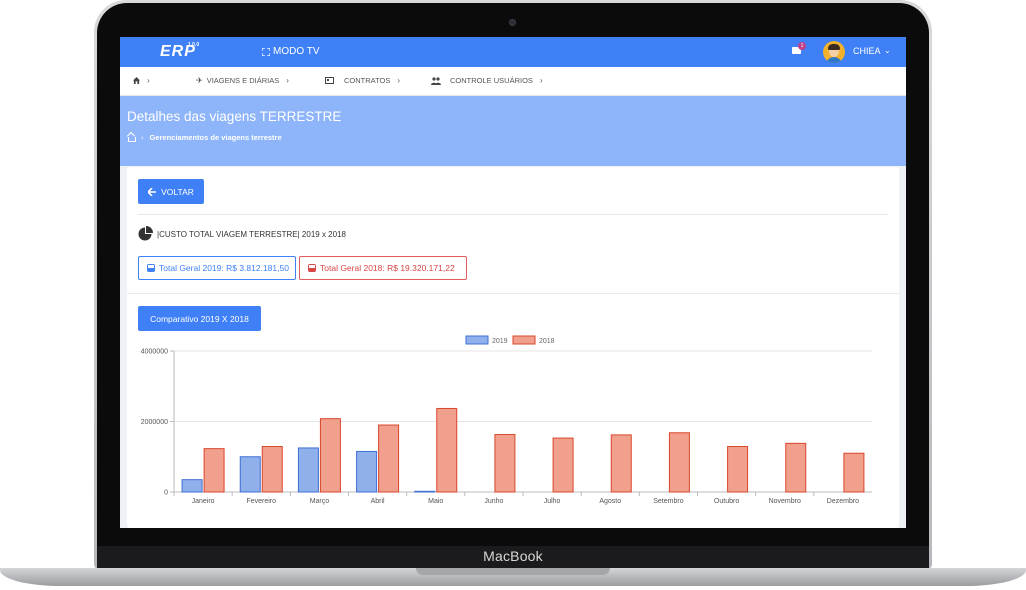  Describe the element at coordinates (621, 463) in the screenshot. I see `bar-2018-agosto` at that location.